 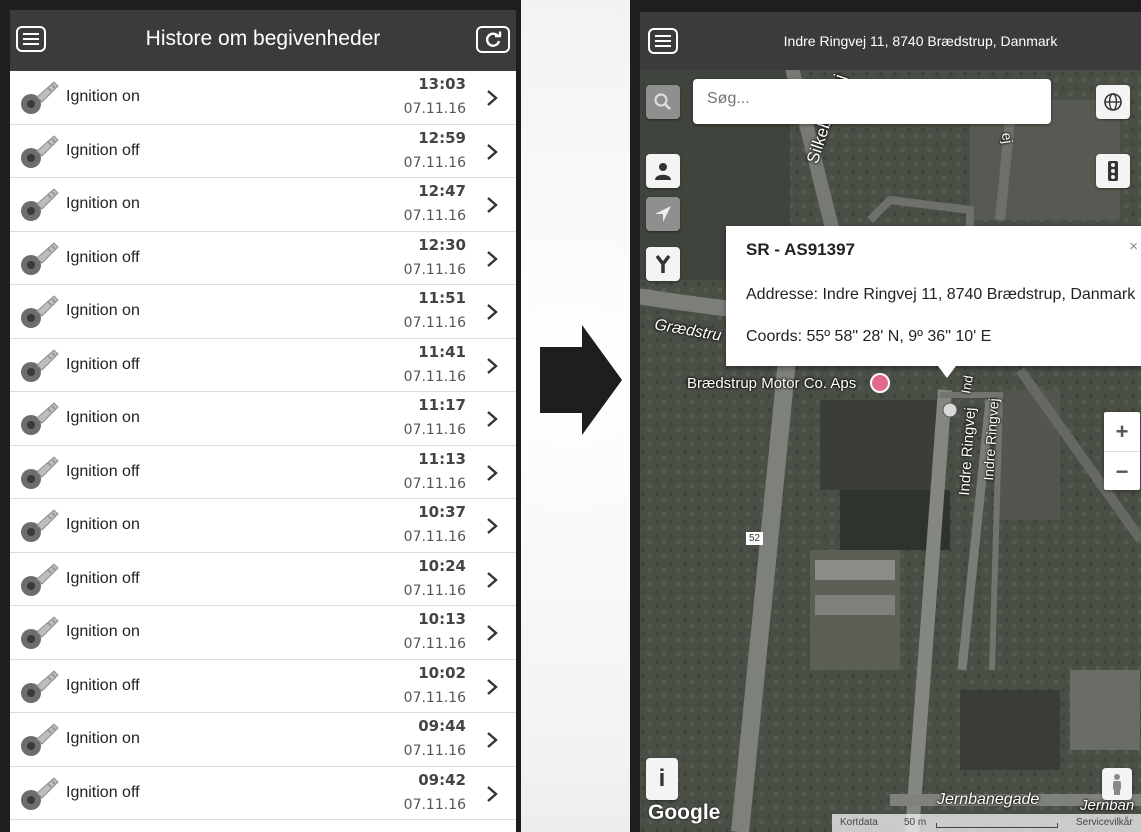 What do you see at coordinates (967, 384) in the screenshot?
I see `street-label-indre-top: Ind` at bounding box center [967, 384].